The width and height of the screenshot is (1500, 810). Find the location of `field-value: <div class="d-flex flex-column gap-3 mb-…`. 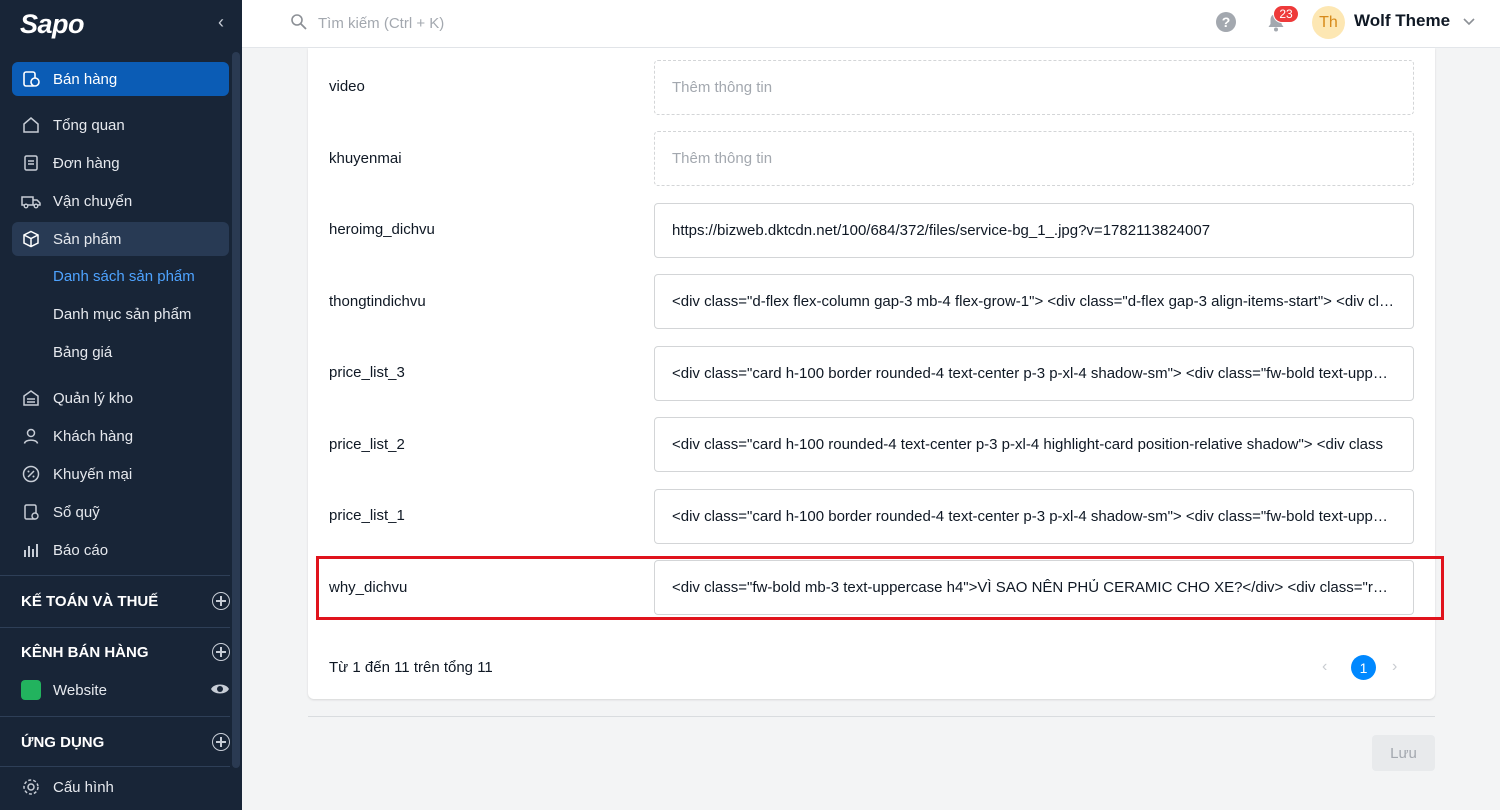

field-value: <div class="d-flex flex-column gap-3 mb-… is located at coordinates (1034, 301).